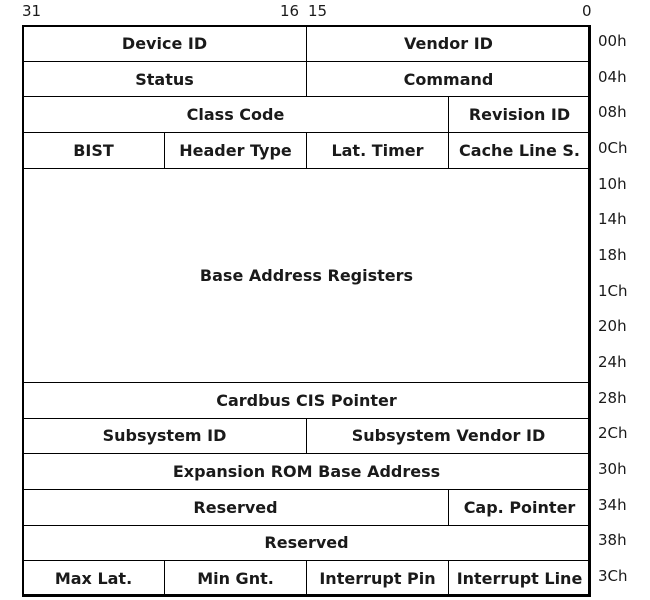 Image resolution: width=650 pixels, height=600 pixels. Describe the element at coordinates (448, 79) in the screenshot. I see `register-field-command: Command` at that location.